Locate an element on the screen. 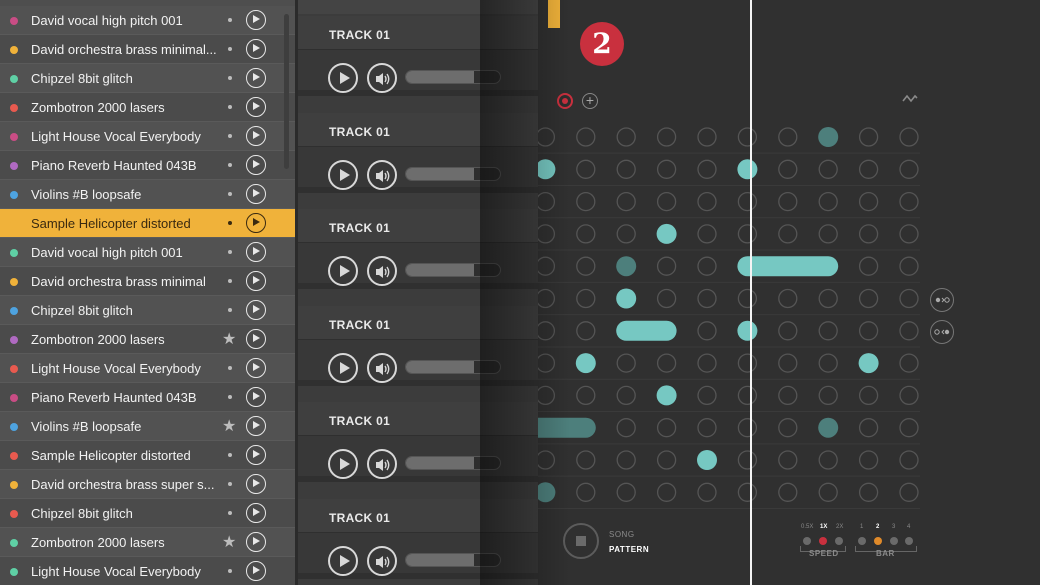  bar-knob-selected is located at coordinates (878, 541).